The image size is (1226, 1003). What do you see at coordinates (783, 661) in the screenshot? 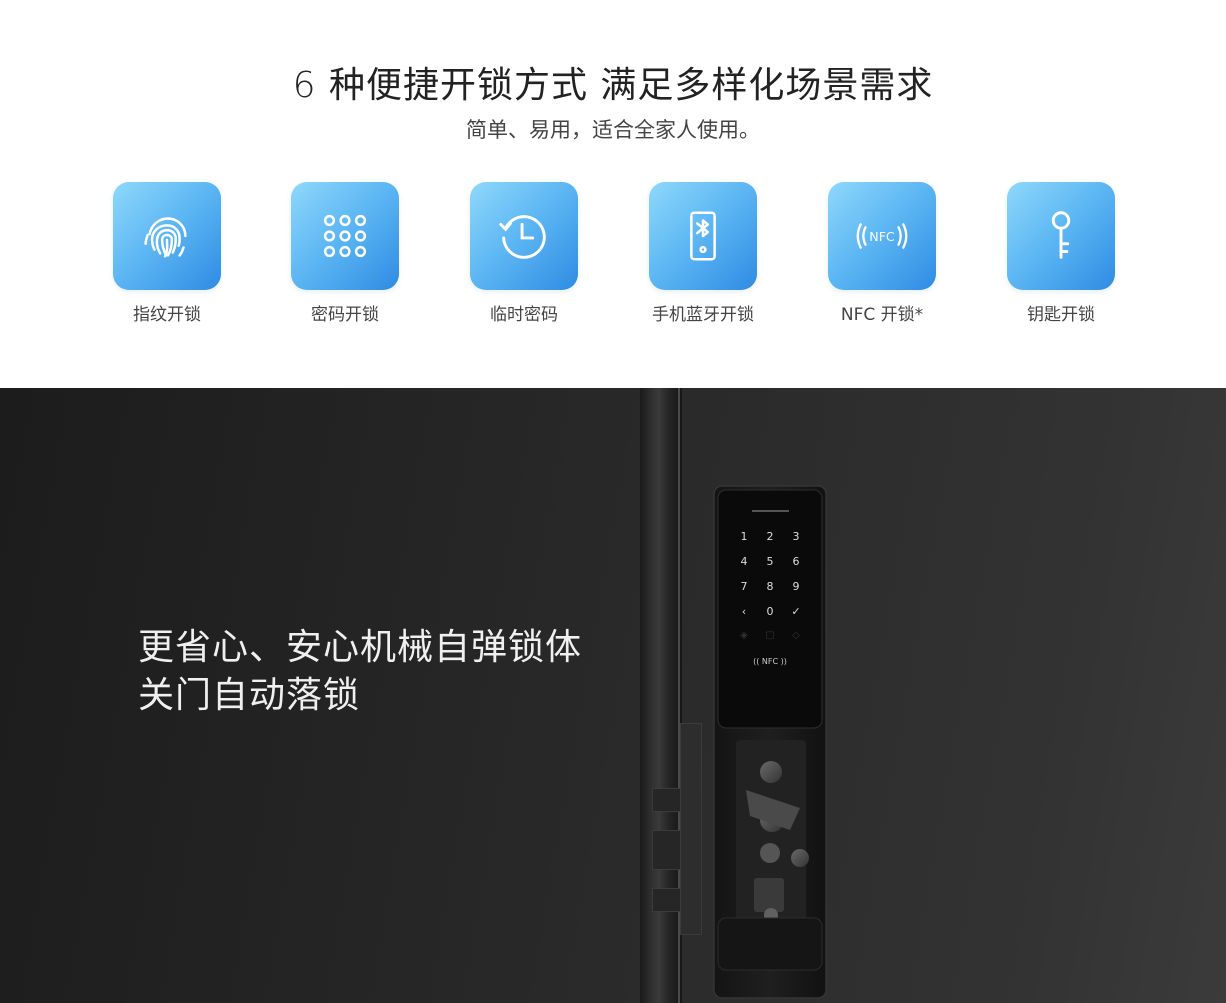
I see `nfc-wave-right-icon: ))` at bounding box center [783, 661].